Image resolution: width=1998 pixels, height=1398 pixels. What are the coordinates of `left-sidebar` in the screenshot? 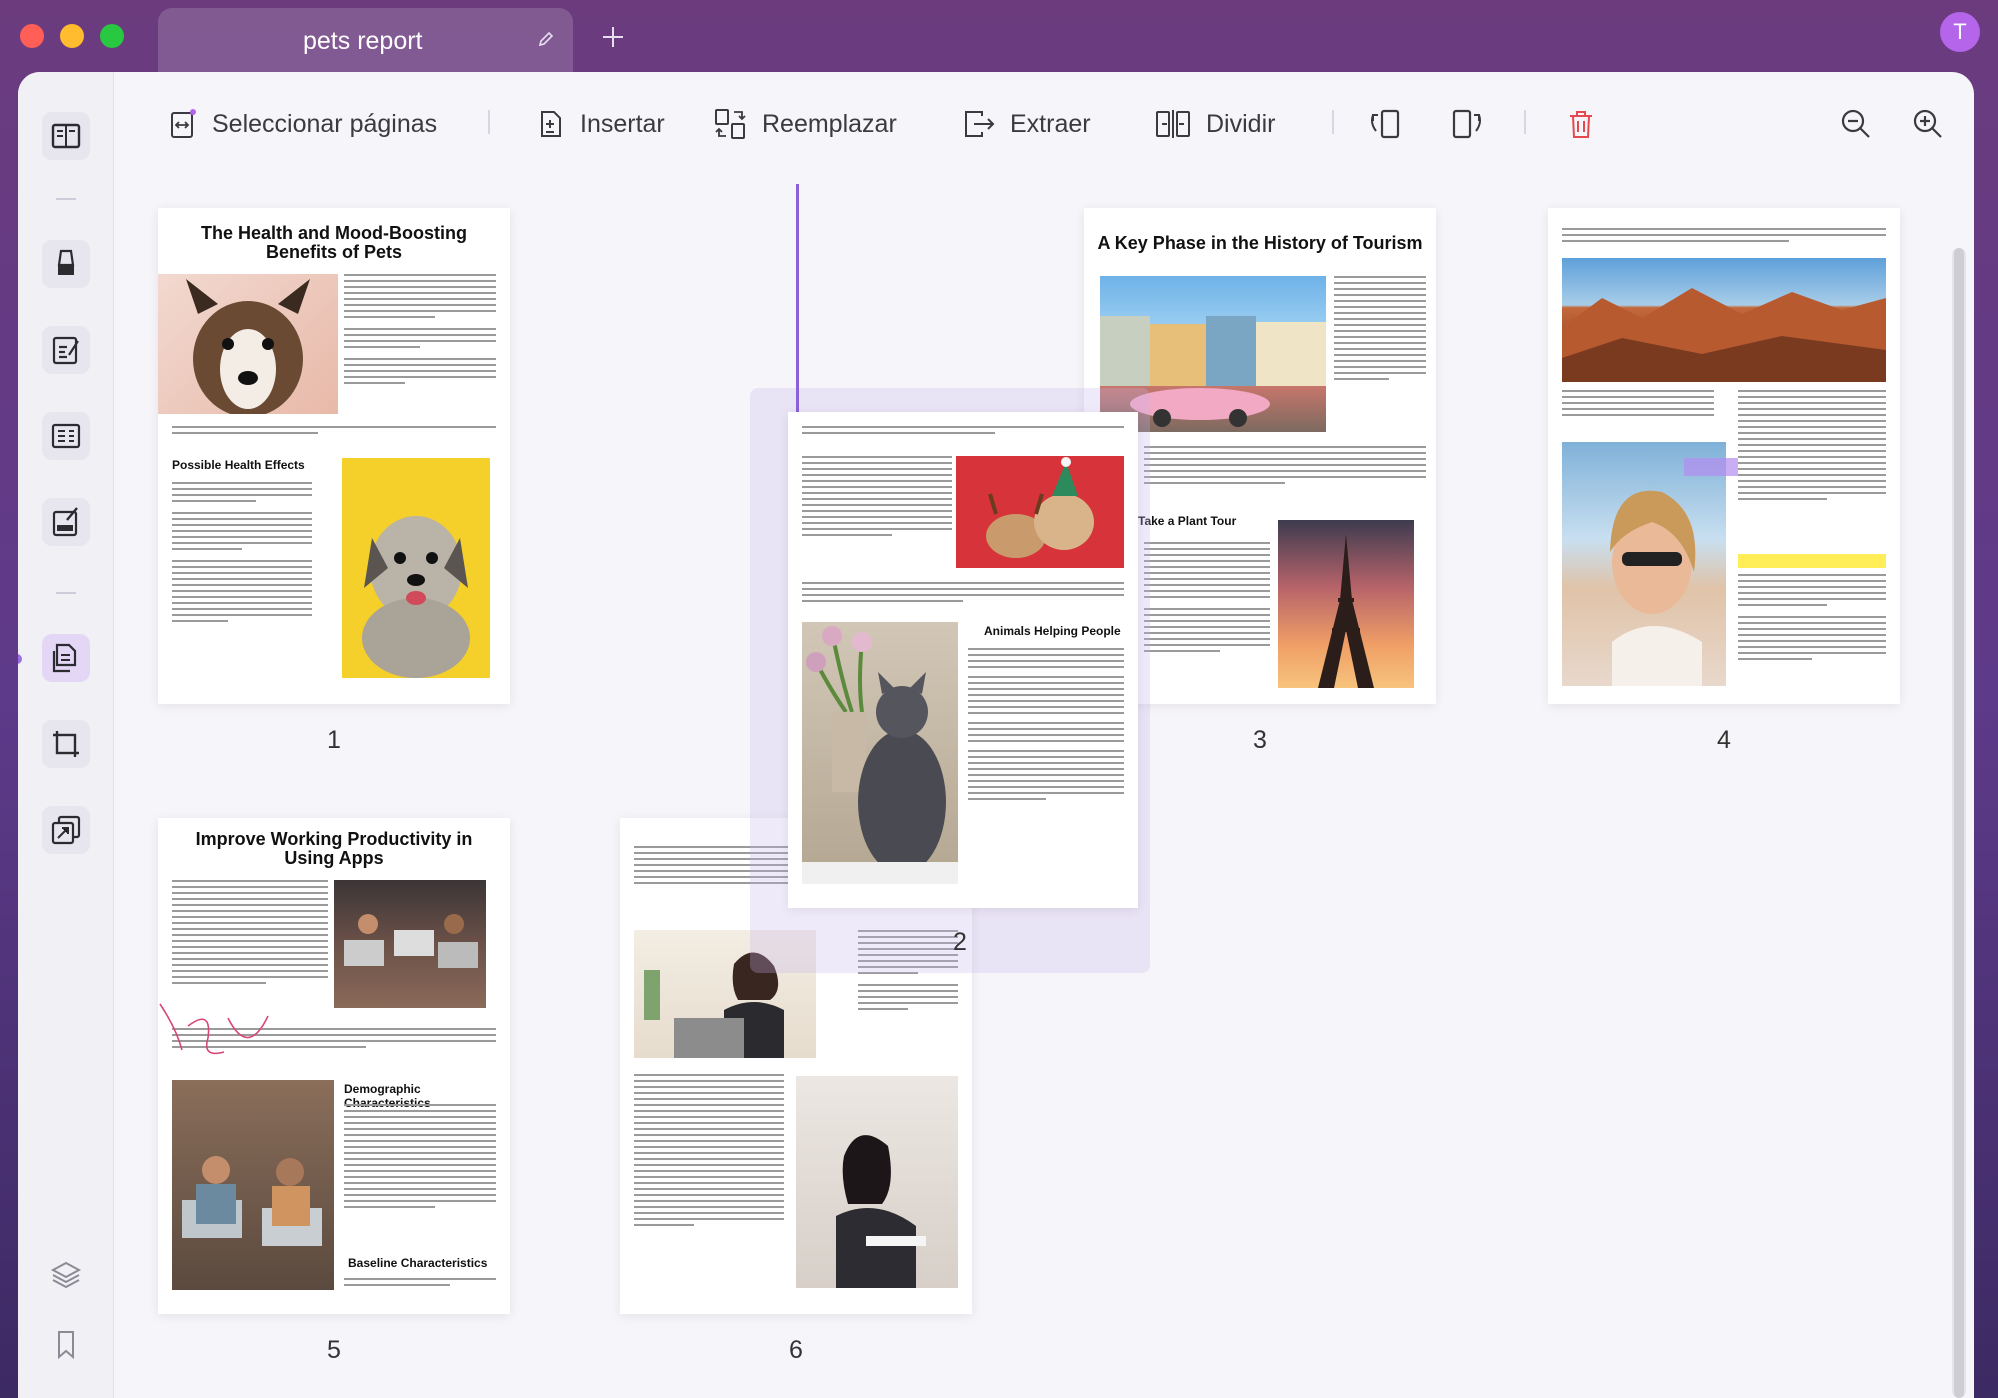 It's located at (66, 735).